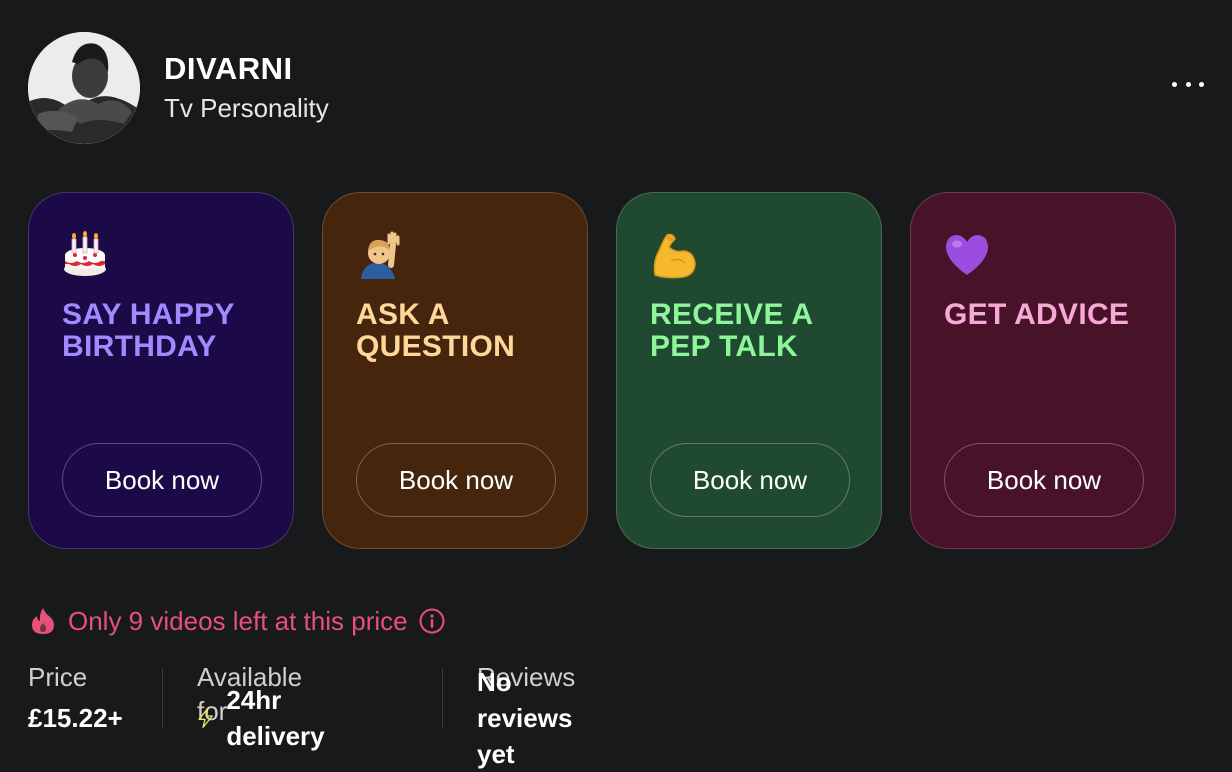  Describe the element at coordinates (731, 330) in the screenshot. I see `card-title: RECEIVE A PEP TALK` at that location.